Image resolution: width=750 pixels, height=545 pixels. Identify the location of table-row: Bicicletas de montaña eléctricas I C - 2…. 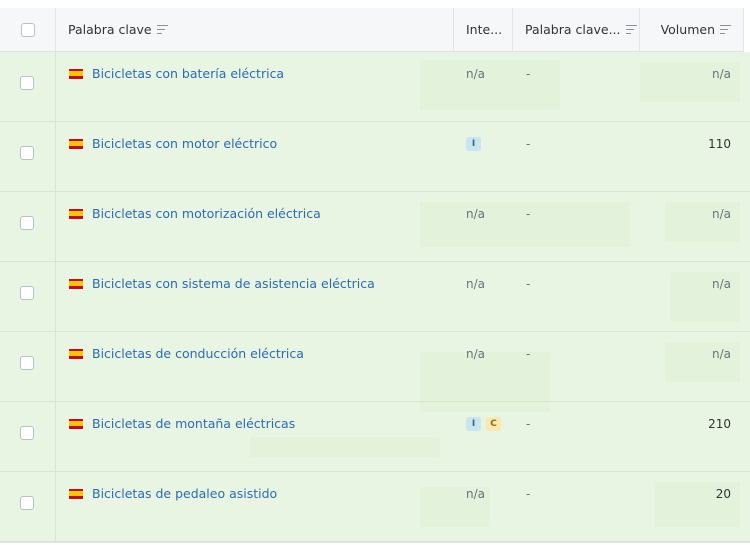
(375, 437).